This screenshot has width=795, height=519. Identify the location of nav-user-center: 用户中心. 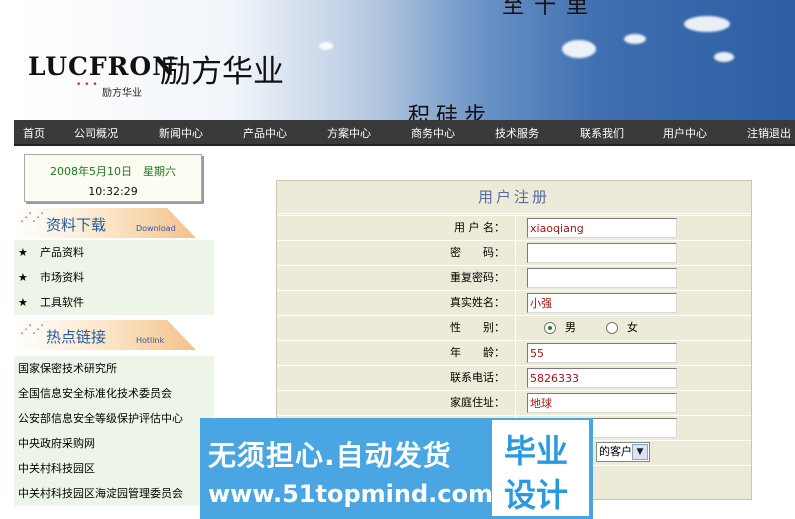
(685, 133).